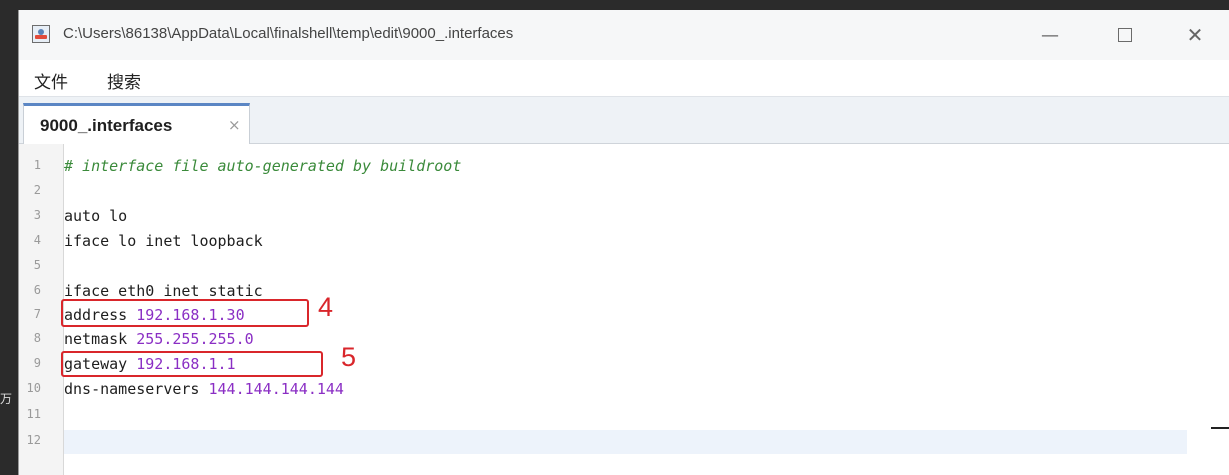  I want to click on maximize-icon, so click(1125, 35).